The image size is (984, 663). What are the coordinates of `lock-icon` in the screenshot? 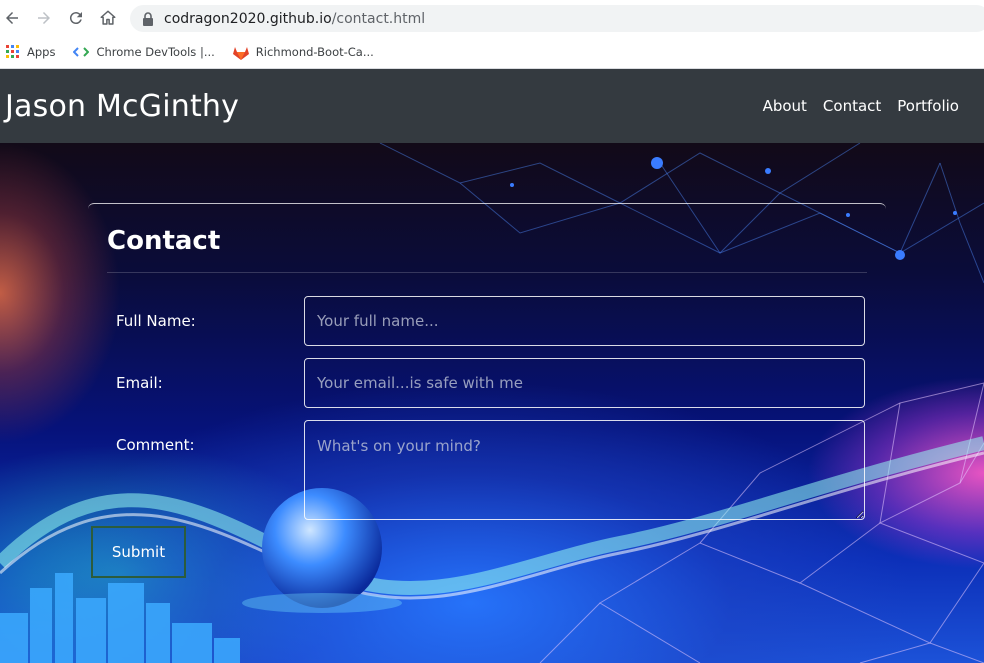 It's located at (148, 18).